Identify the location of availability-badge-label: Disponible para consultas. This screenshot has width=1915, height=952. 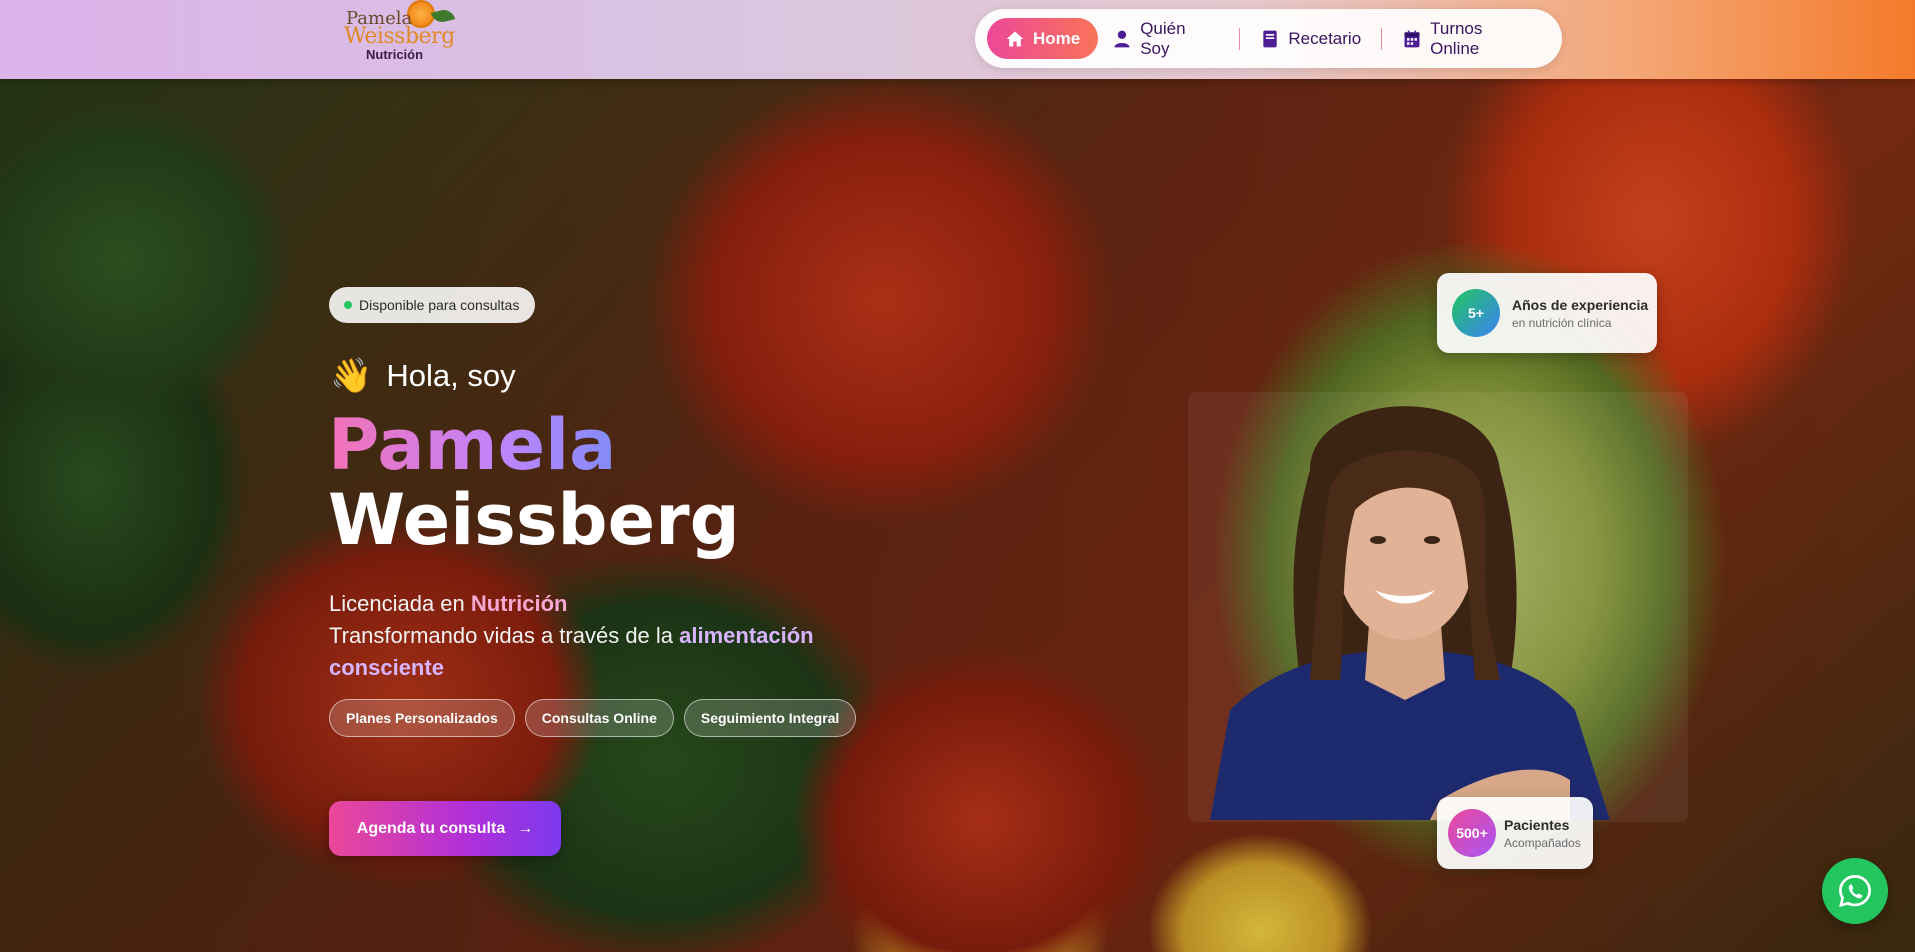
(439, 305).